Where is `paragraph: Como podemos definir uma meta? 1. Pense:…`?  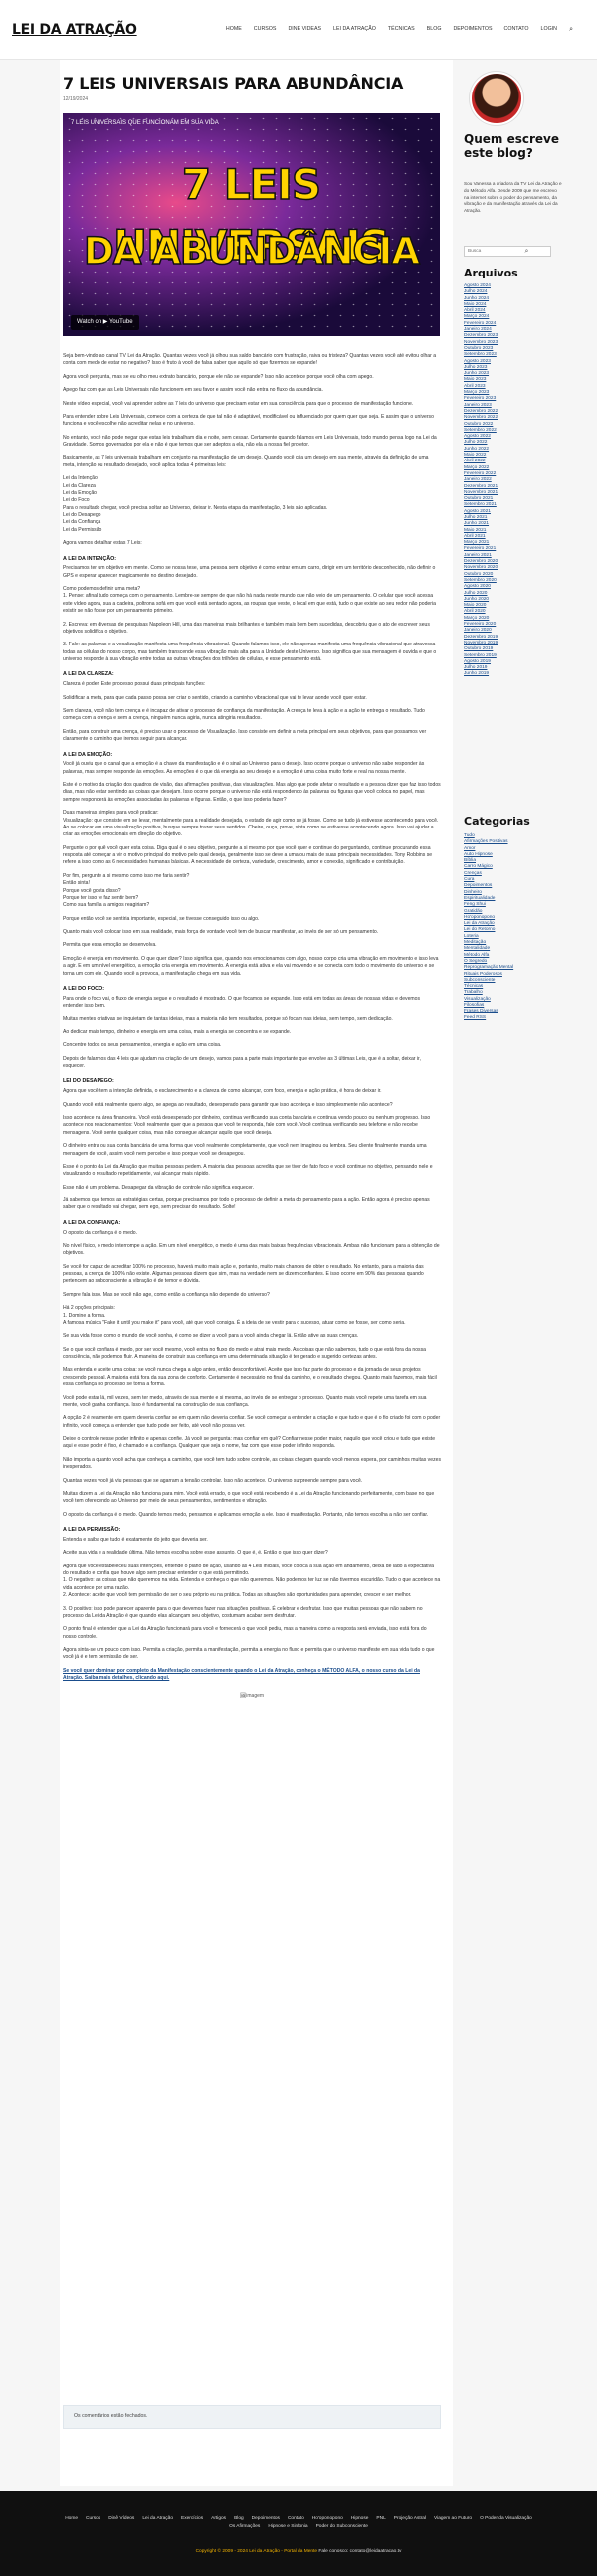 paragraph: Como podemos definir uma meta? 1. Pense:… is located at coordinates (249, 600).